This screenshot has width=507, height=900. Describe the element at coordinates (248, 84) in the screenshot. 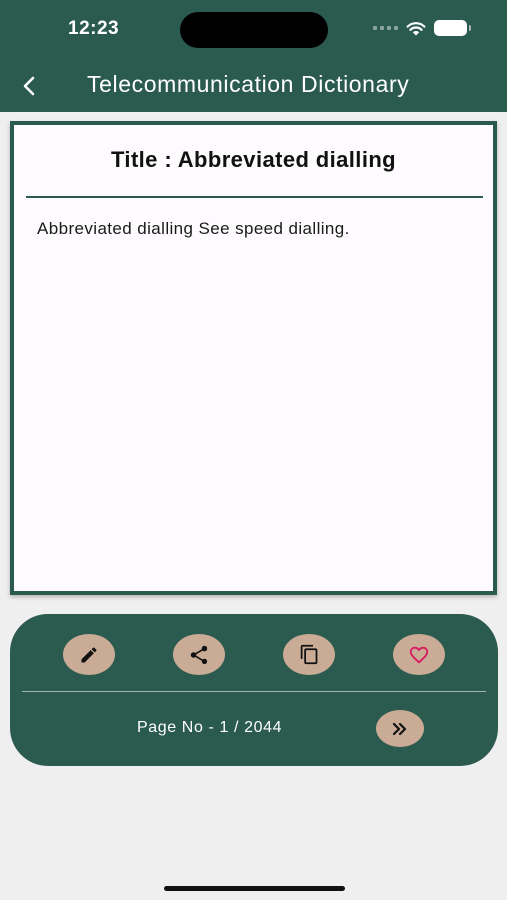

I see `page-title: Telecommunication Dictionary` at that location.